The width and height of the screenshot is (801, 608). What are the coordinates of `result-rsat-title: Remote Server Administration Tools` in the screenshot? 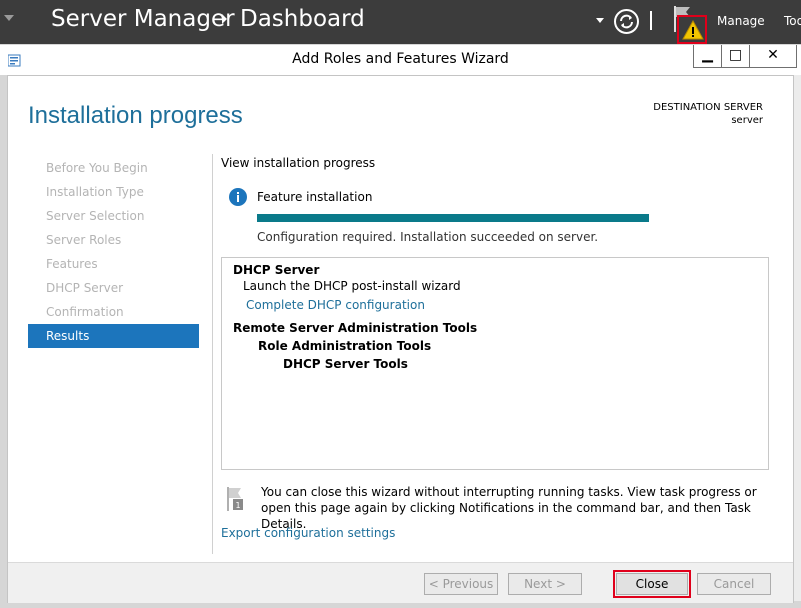 It's located at (355, 328).